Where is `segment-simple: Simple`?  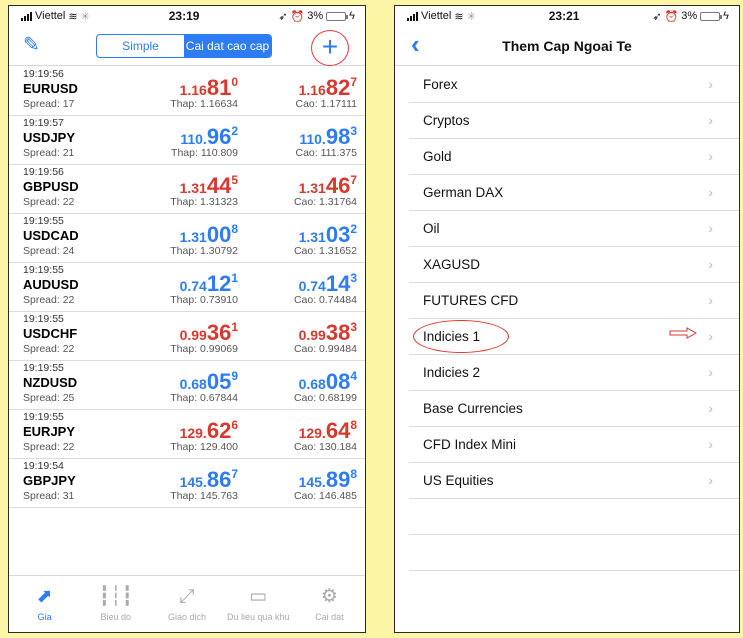 segment-simple: Simple is located at coordinates (140, 46).